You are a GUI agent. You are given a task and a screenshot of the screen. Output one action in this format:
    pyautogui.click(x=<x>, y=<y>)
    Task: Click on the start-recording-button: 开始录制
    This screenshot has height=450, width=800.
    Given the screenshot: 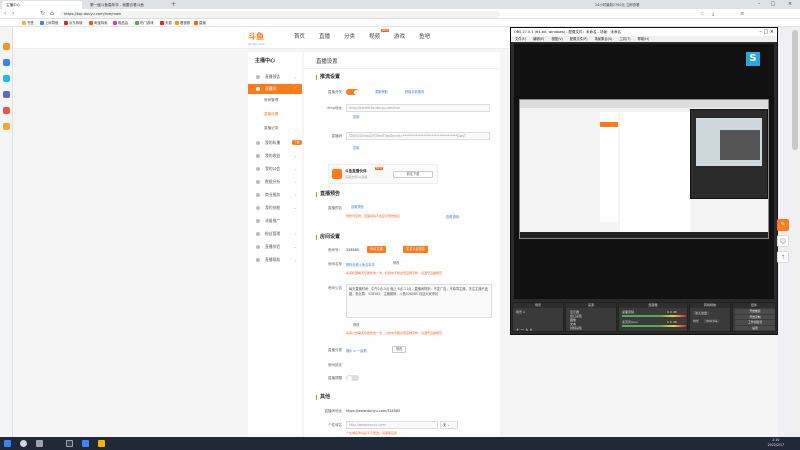 What is the action you would take?
    pyautogui.click(x=755, y=316)
    